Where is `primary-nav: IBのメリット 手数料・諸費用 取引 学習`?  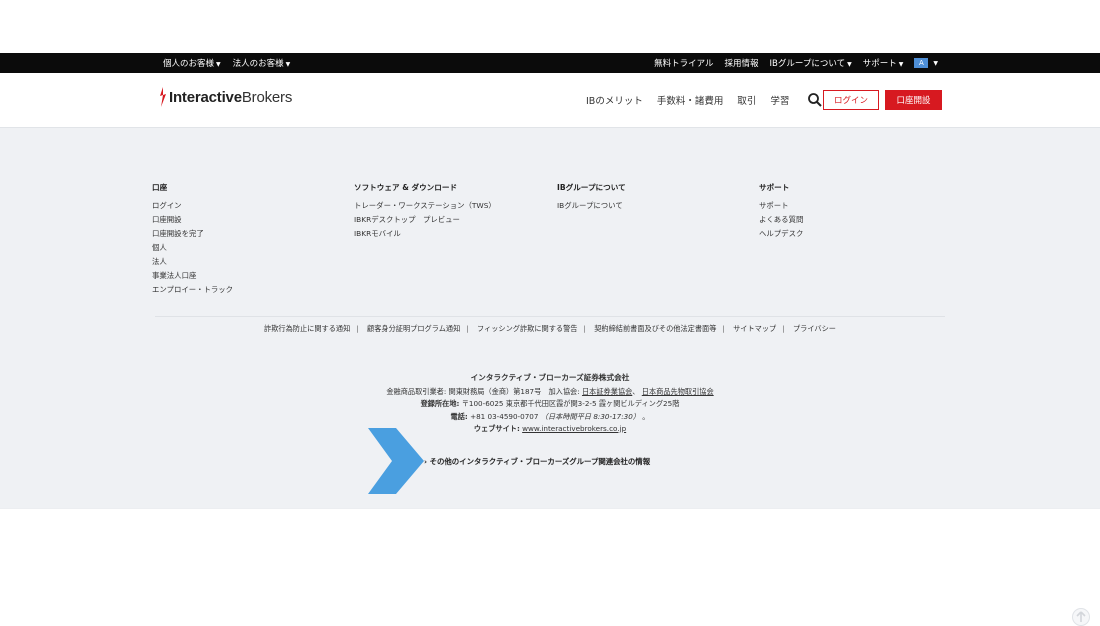
primary-nav: IBのメリット 手数料・諸費用 取引 学習 is located at coordinates (704, 100).